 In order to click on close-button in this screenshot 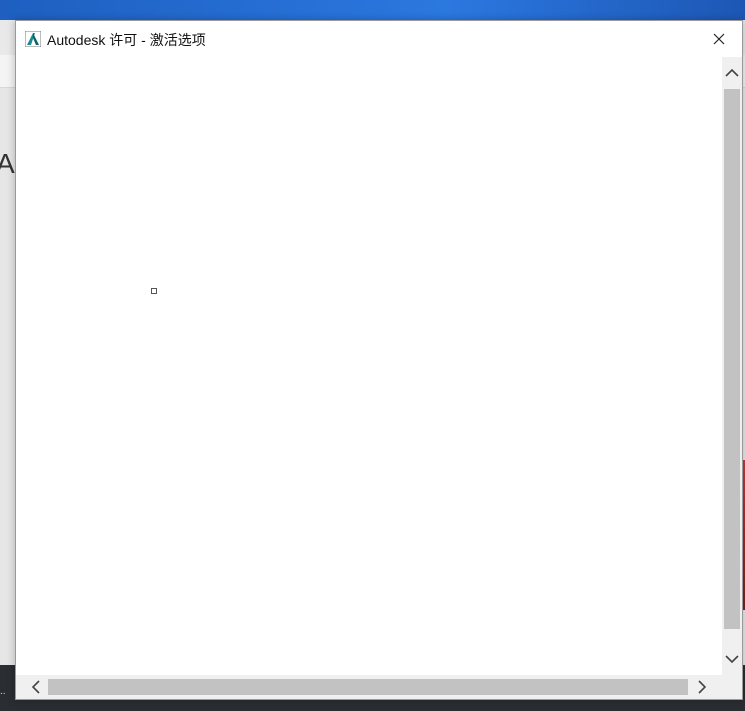, I will do `click(719, 39)`.